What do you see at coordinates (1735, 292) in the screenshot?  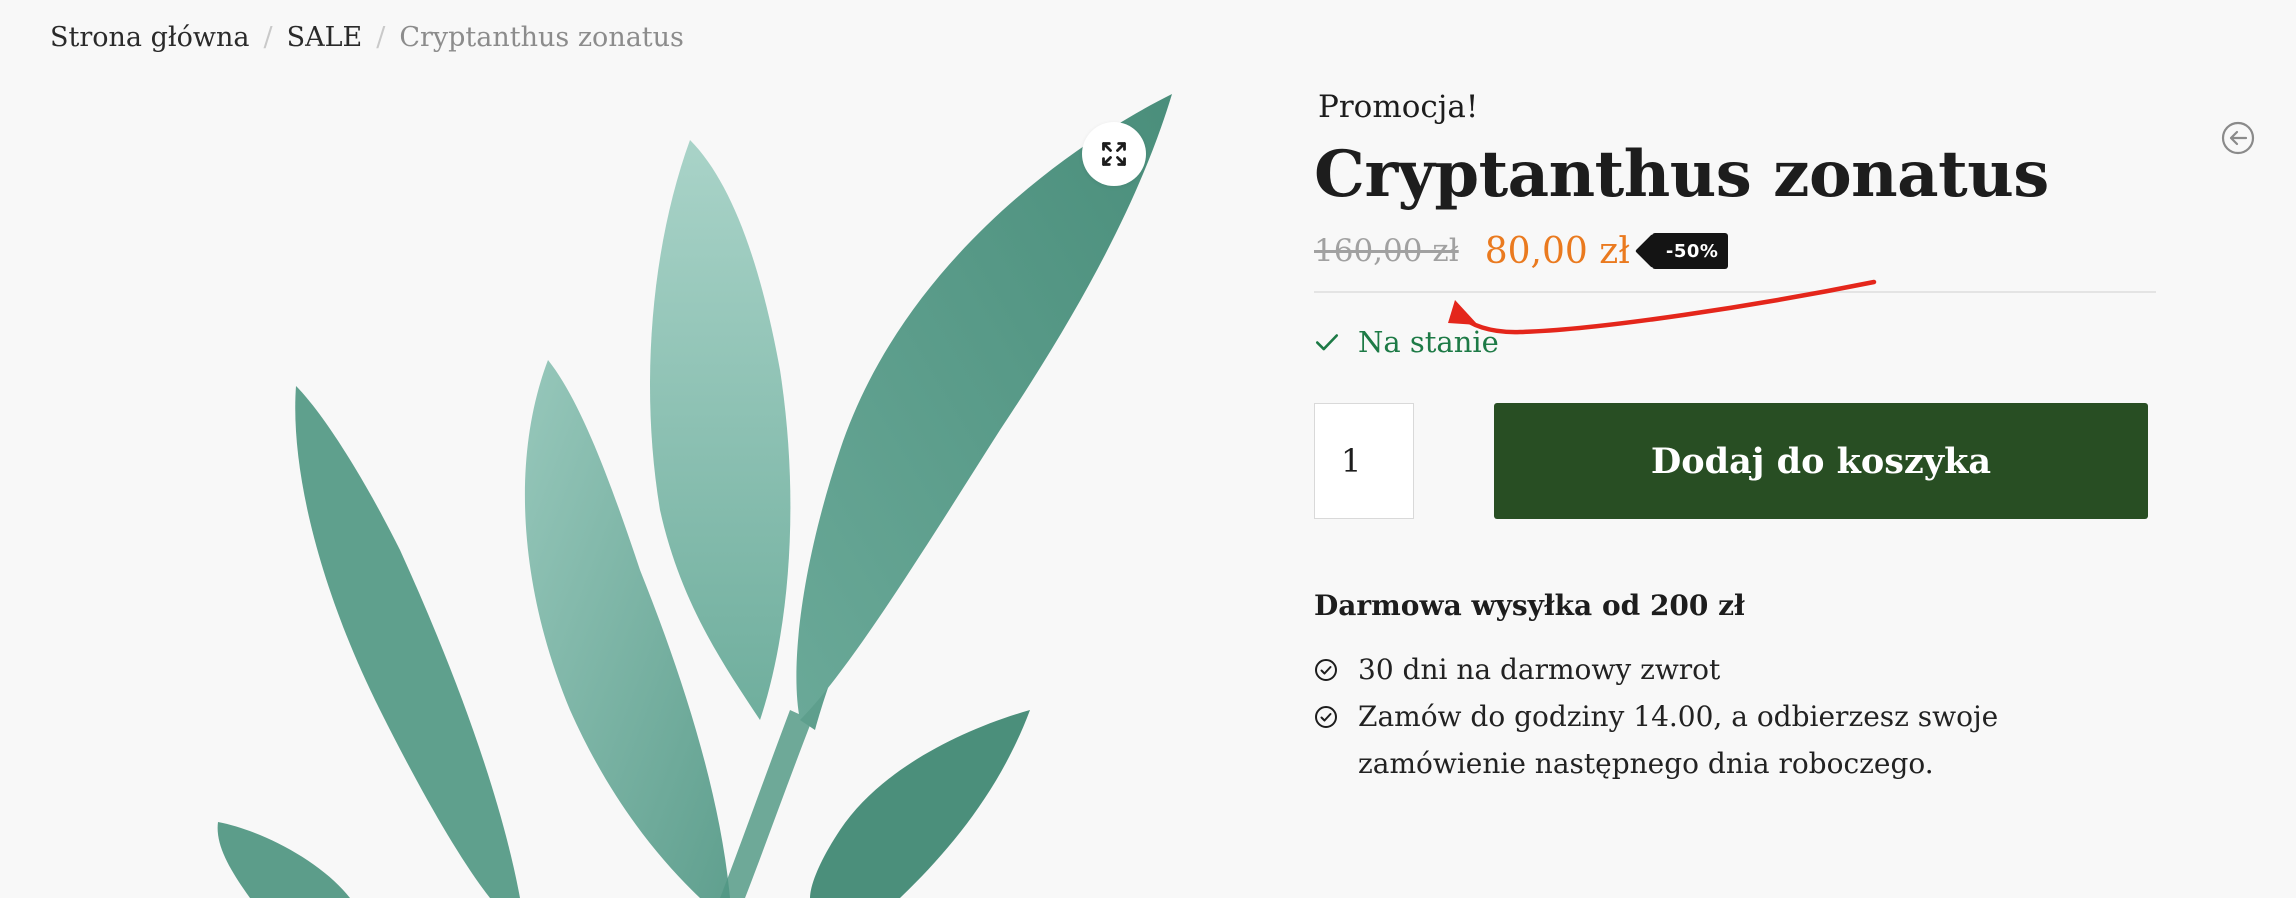 I see `divider` at bounding box center [1735, 292].